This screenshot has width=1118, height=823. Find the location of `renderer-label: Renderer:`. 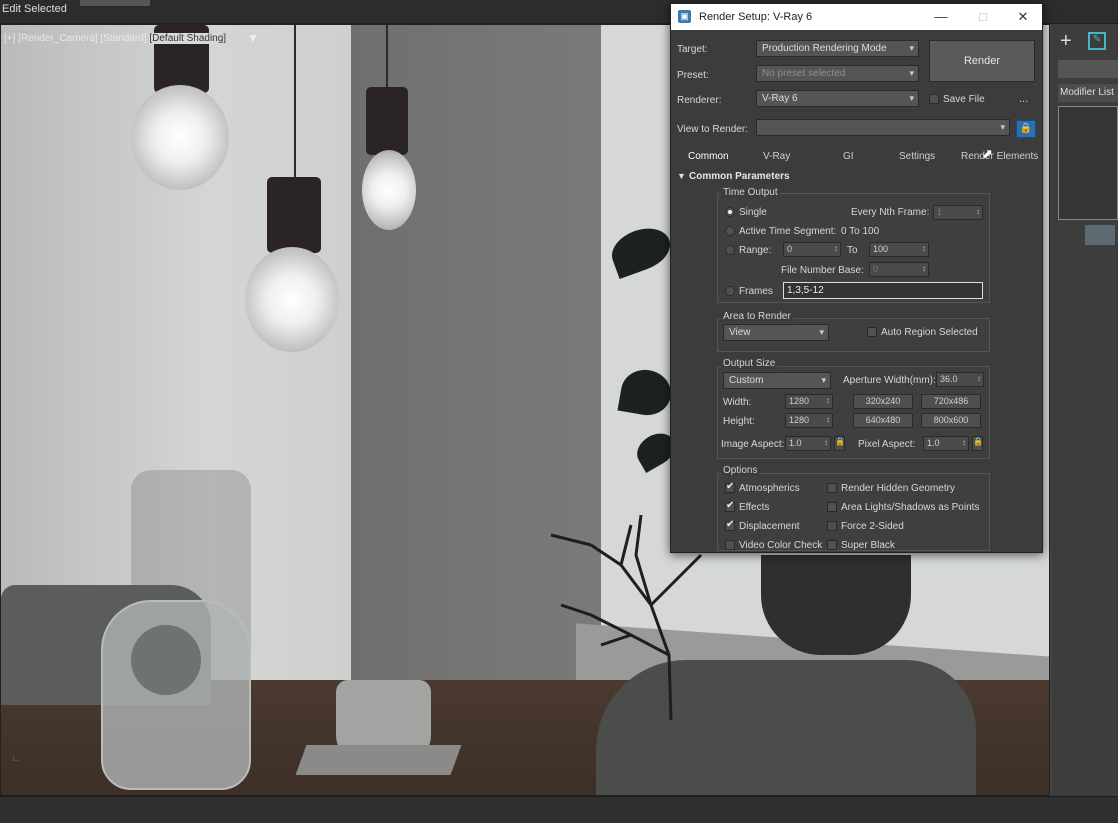

renderer-label: Renderer: is located at coordinates (699, 100).